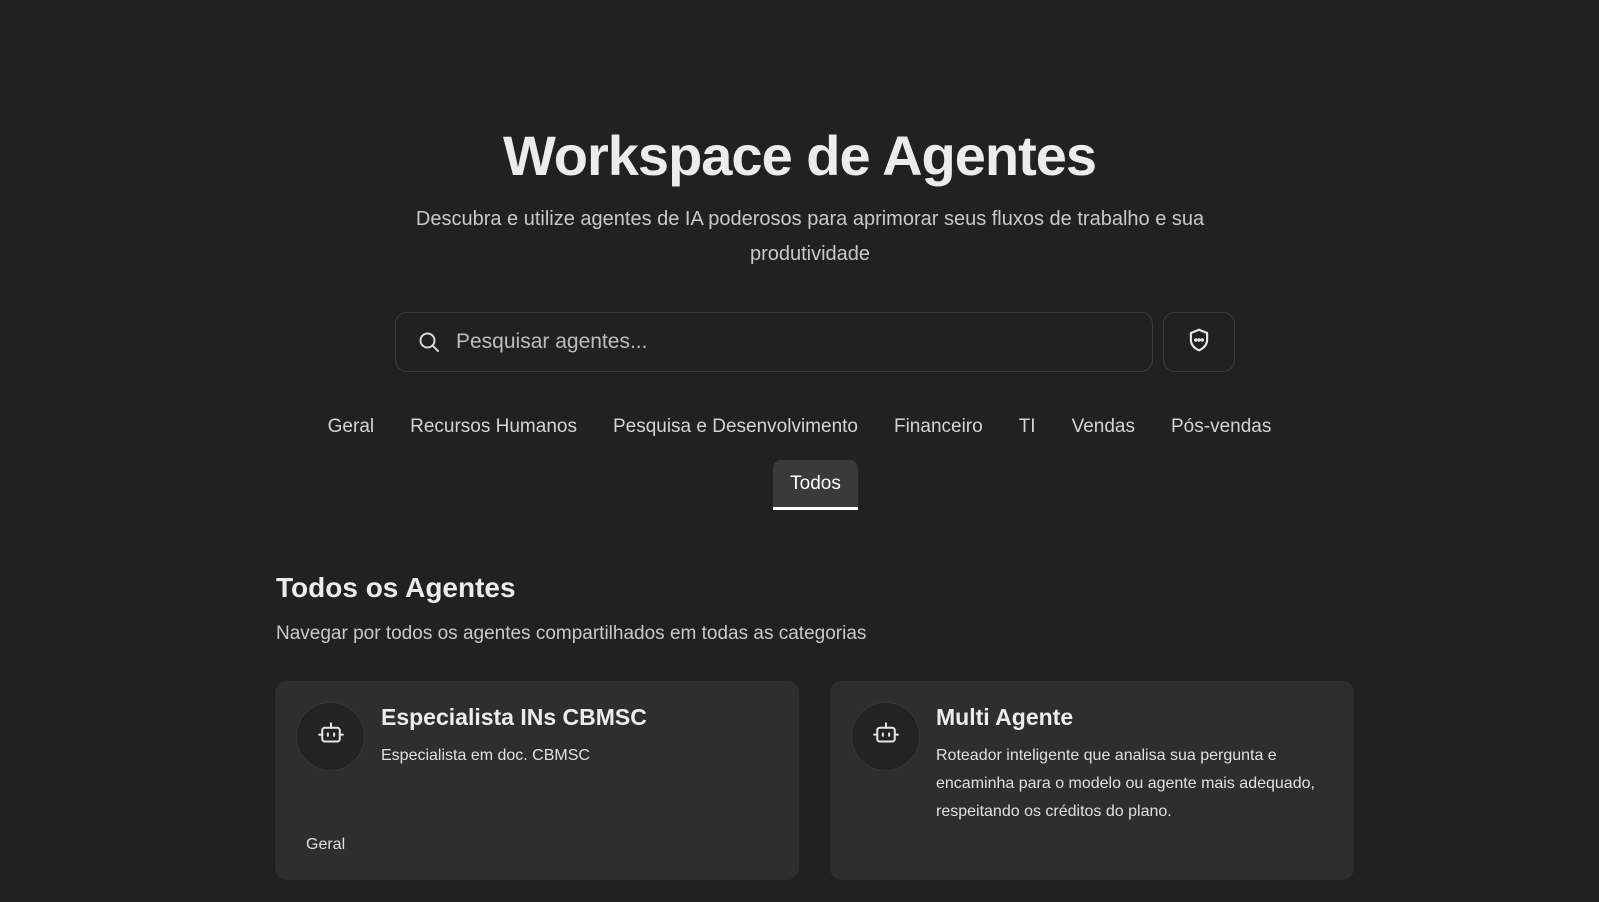 The width and height of the screenshot is (1599, 902). I want to click on search-box, so click(774, 342).